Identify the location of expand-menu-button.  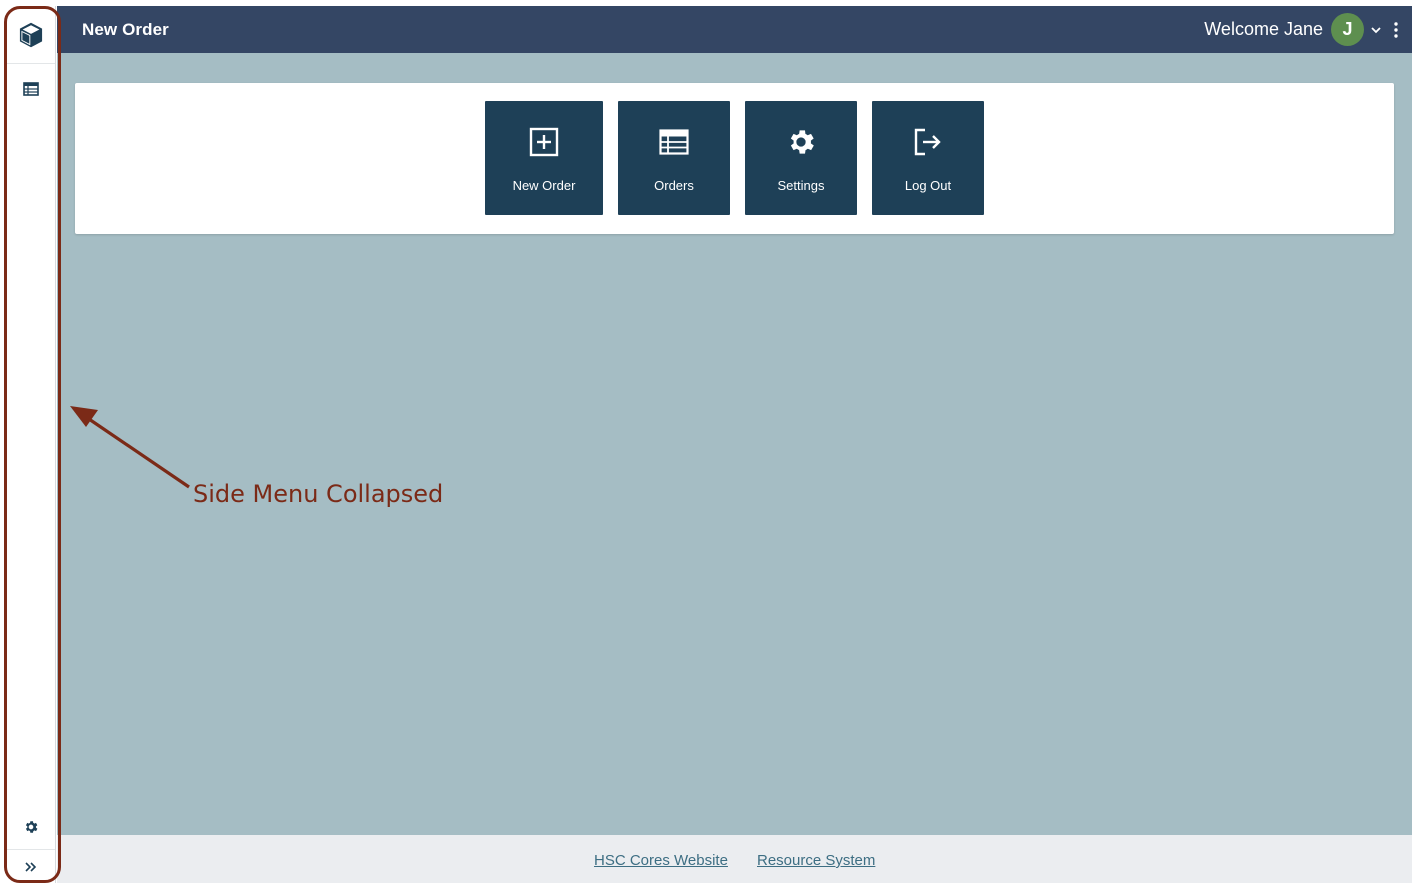
(30, 866).